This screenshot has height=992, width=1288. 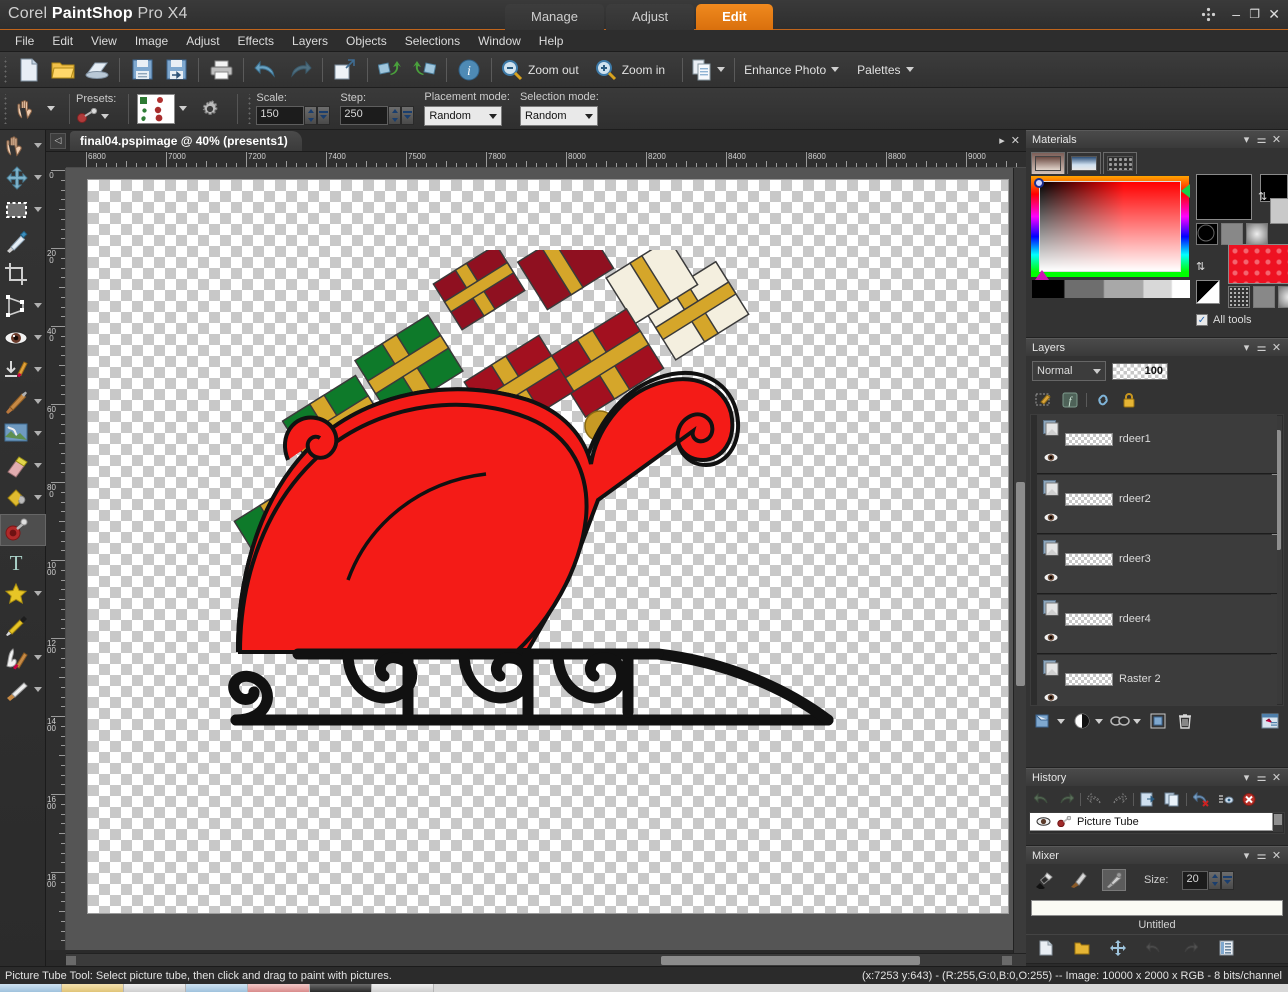 What do you see at coordinates (1278, 823) in the screenshot?
I see `history-scrollbar` at bounding box center [1278, 823].